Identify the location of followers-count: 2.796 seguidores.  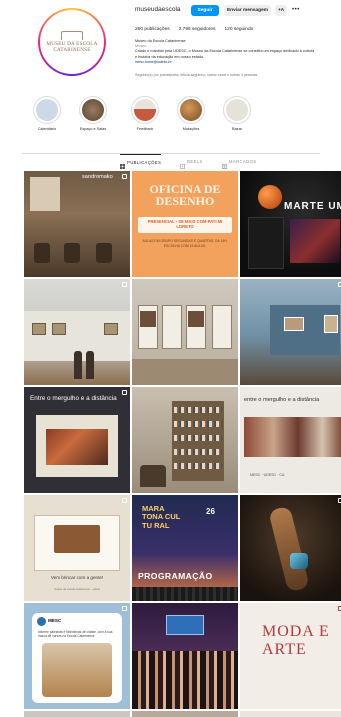
(197, 29).